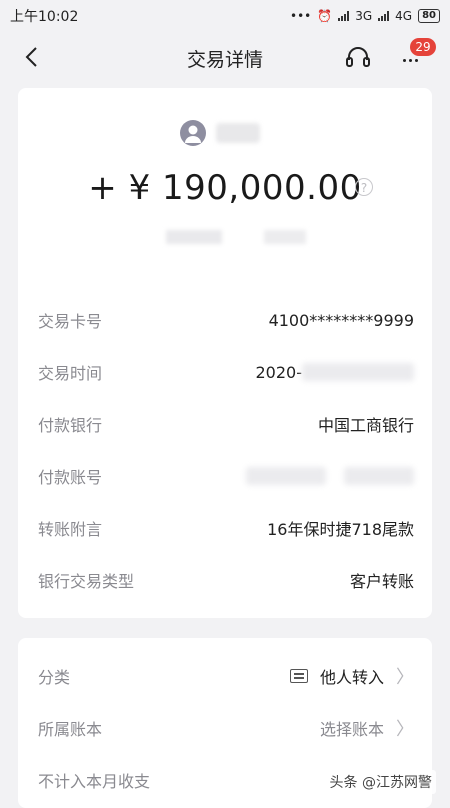 This screenshot has width=450, height=808. I want to click on avatar, so click(193, 133).